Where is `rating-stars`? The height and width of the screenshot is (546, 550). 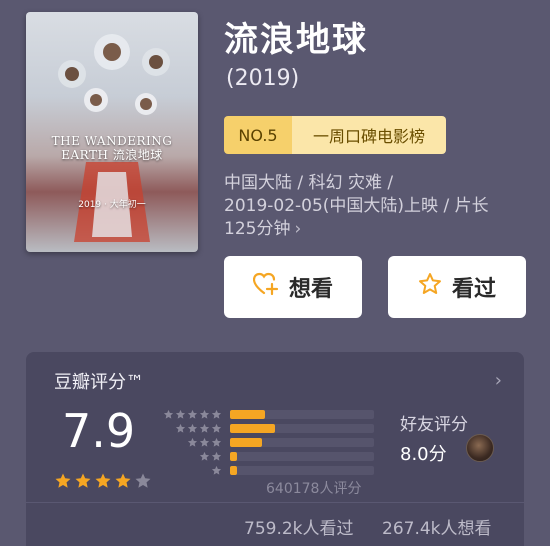 rating-stars is located at coordinates (103, 483).